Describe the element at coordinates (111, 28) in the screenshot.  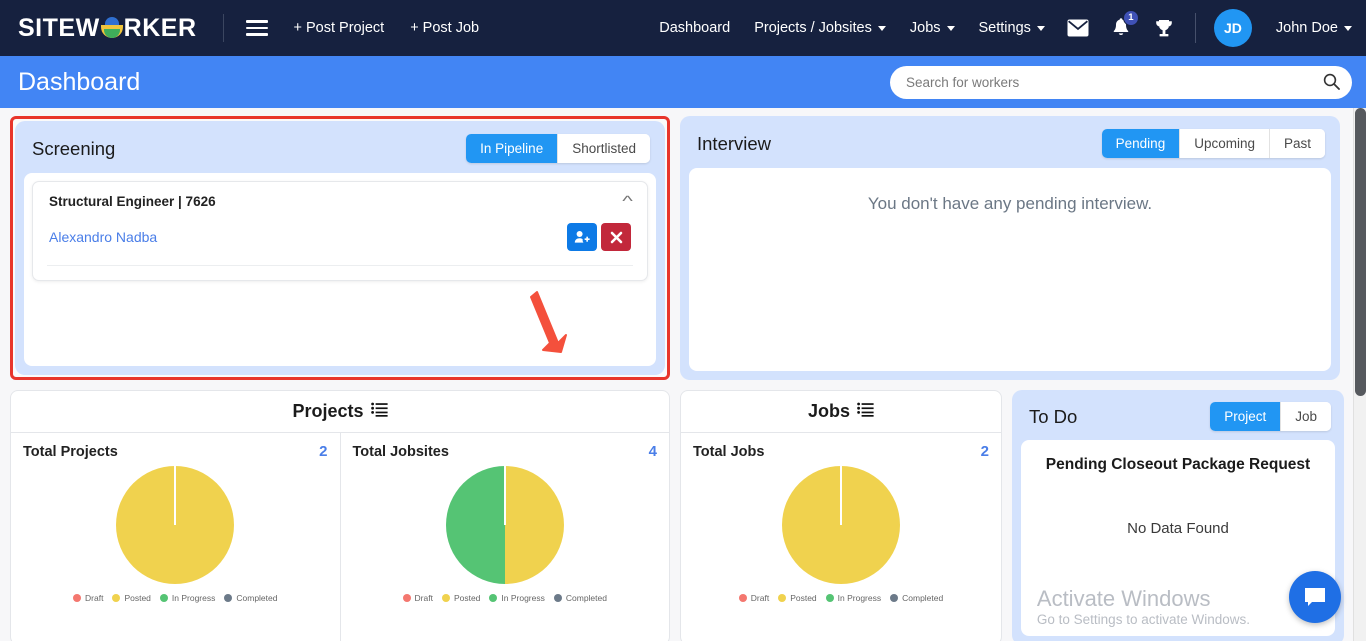
I see `hardhat-icon` at that location.